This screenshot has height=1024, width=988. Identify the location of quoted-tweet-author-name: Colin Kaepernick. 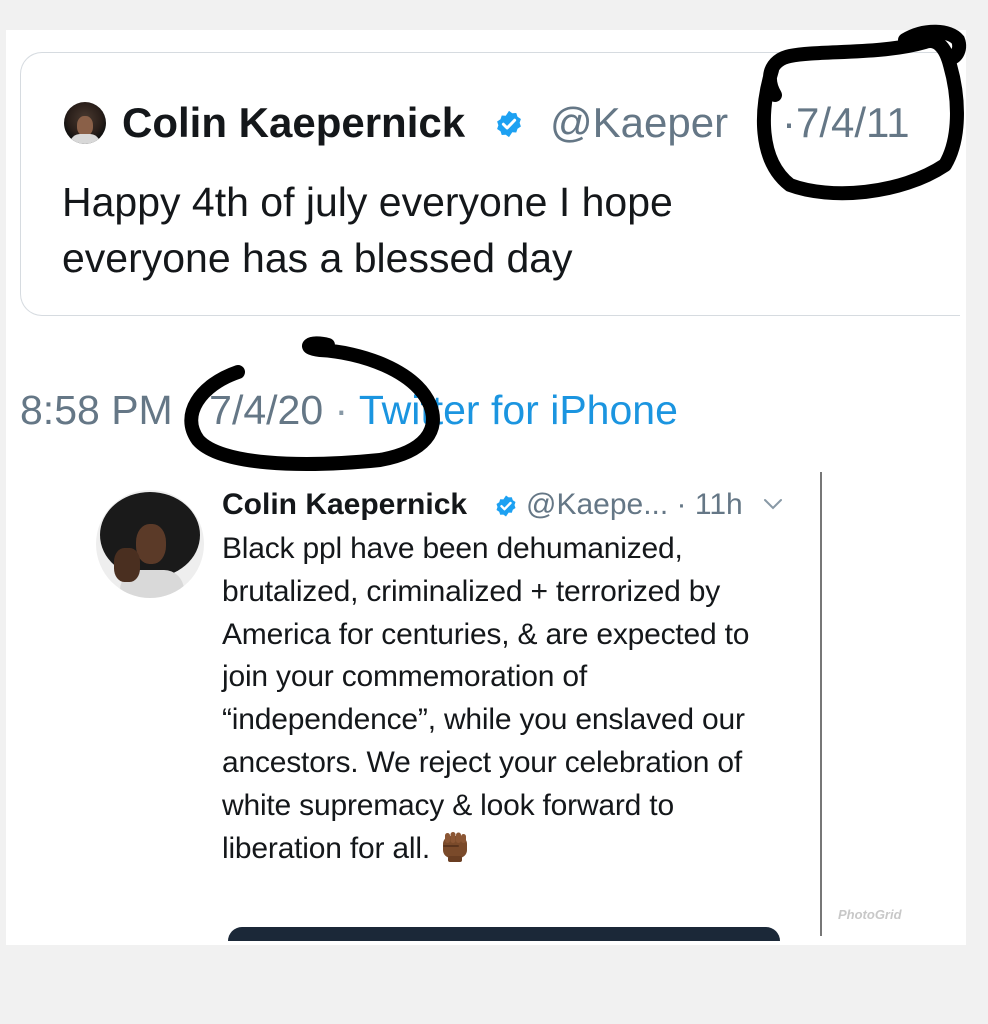
(293, 123).